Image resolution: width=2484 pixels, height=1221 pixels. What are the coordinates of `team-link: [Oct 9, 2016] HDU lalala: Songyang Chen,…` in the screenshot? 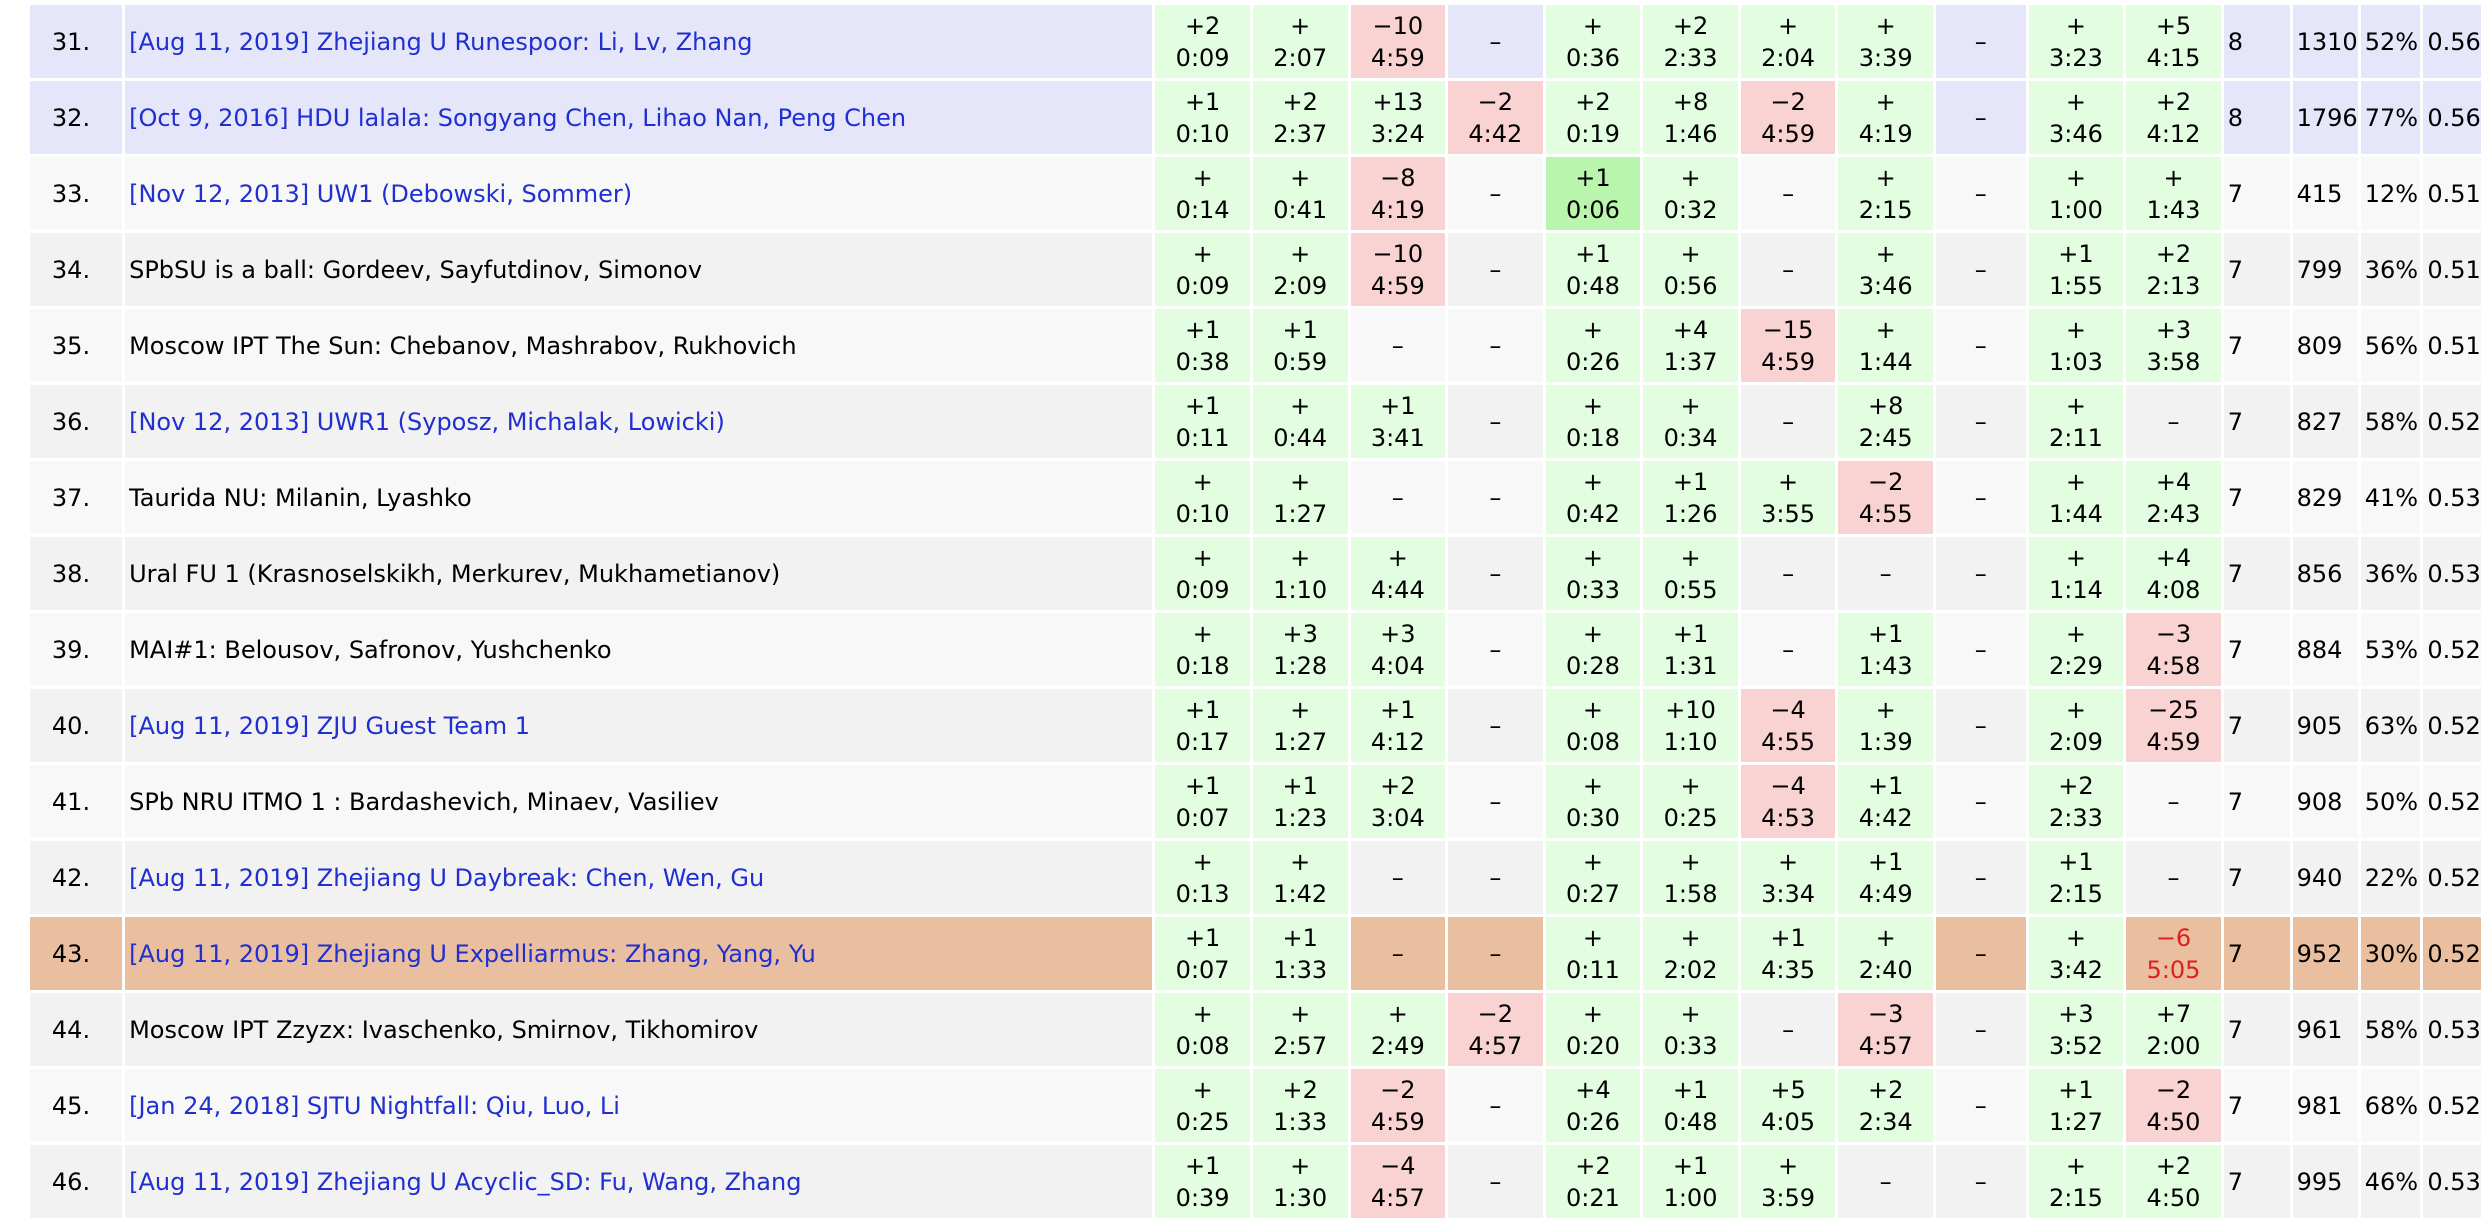 It's located at (517, 118).